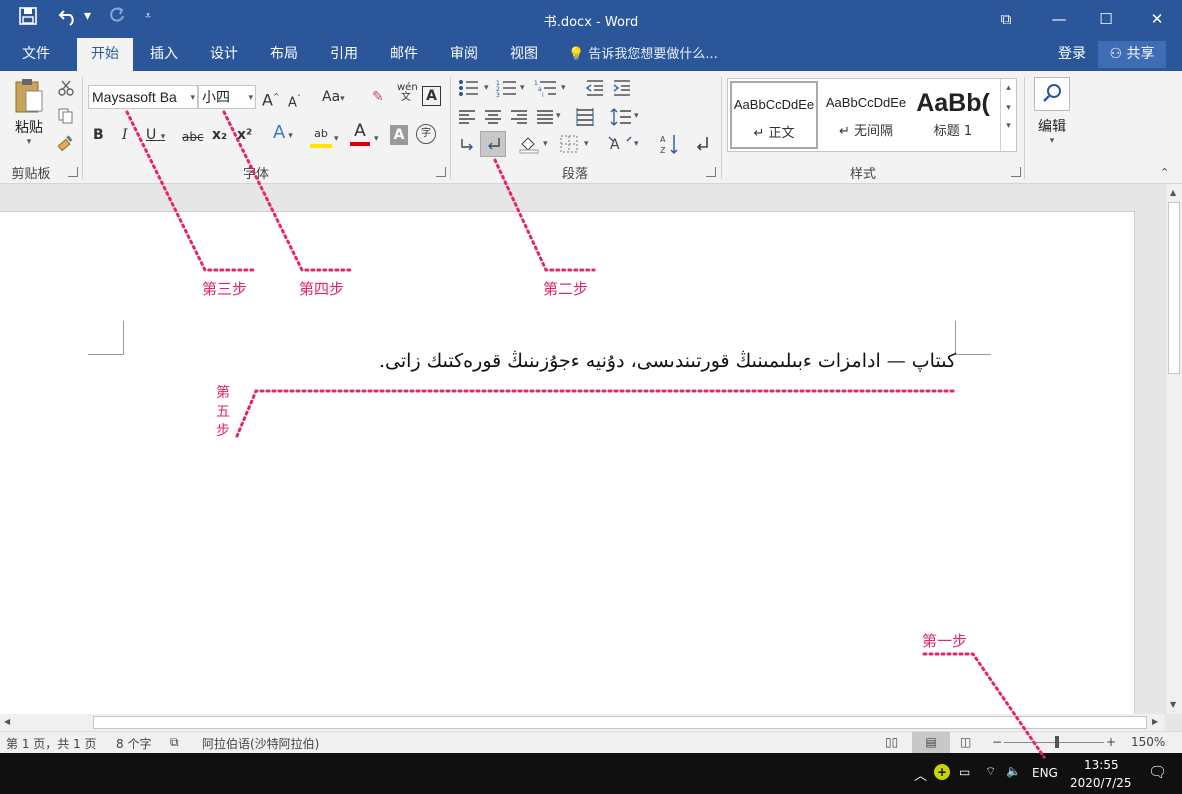 The image size is (1182, 794). Describe the element at coordinates (866, 115) in the screenshot. I see `style-no-spacing: AaBbCcDdEe ↵ 无间隔` at that location.